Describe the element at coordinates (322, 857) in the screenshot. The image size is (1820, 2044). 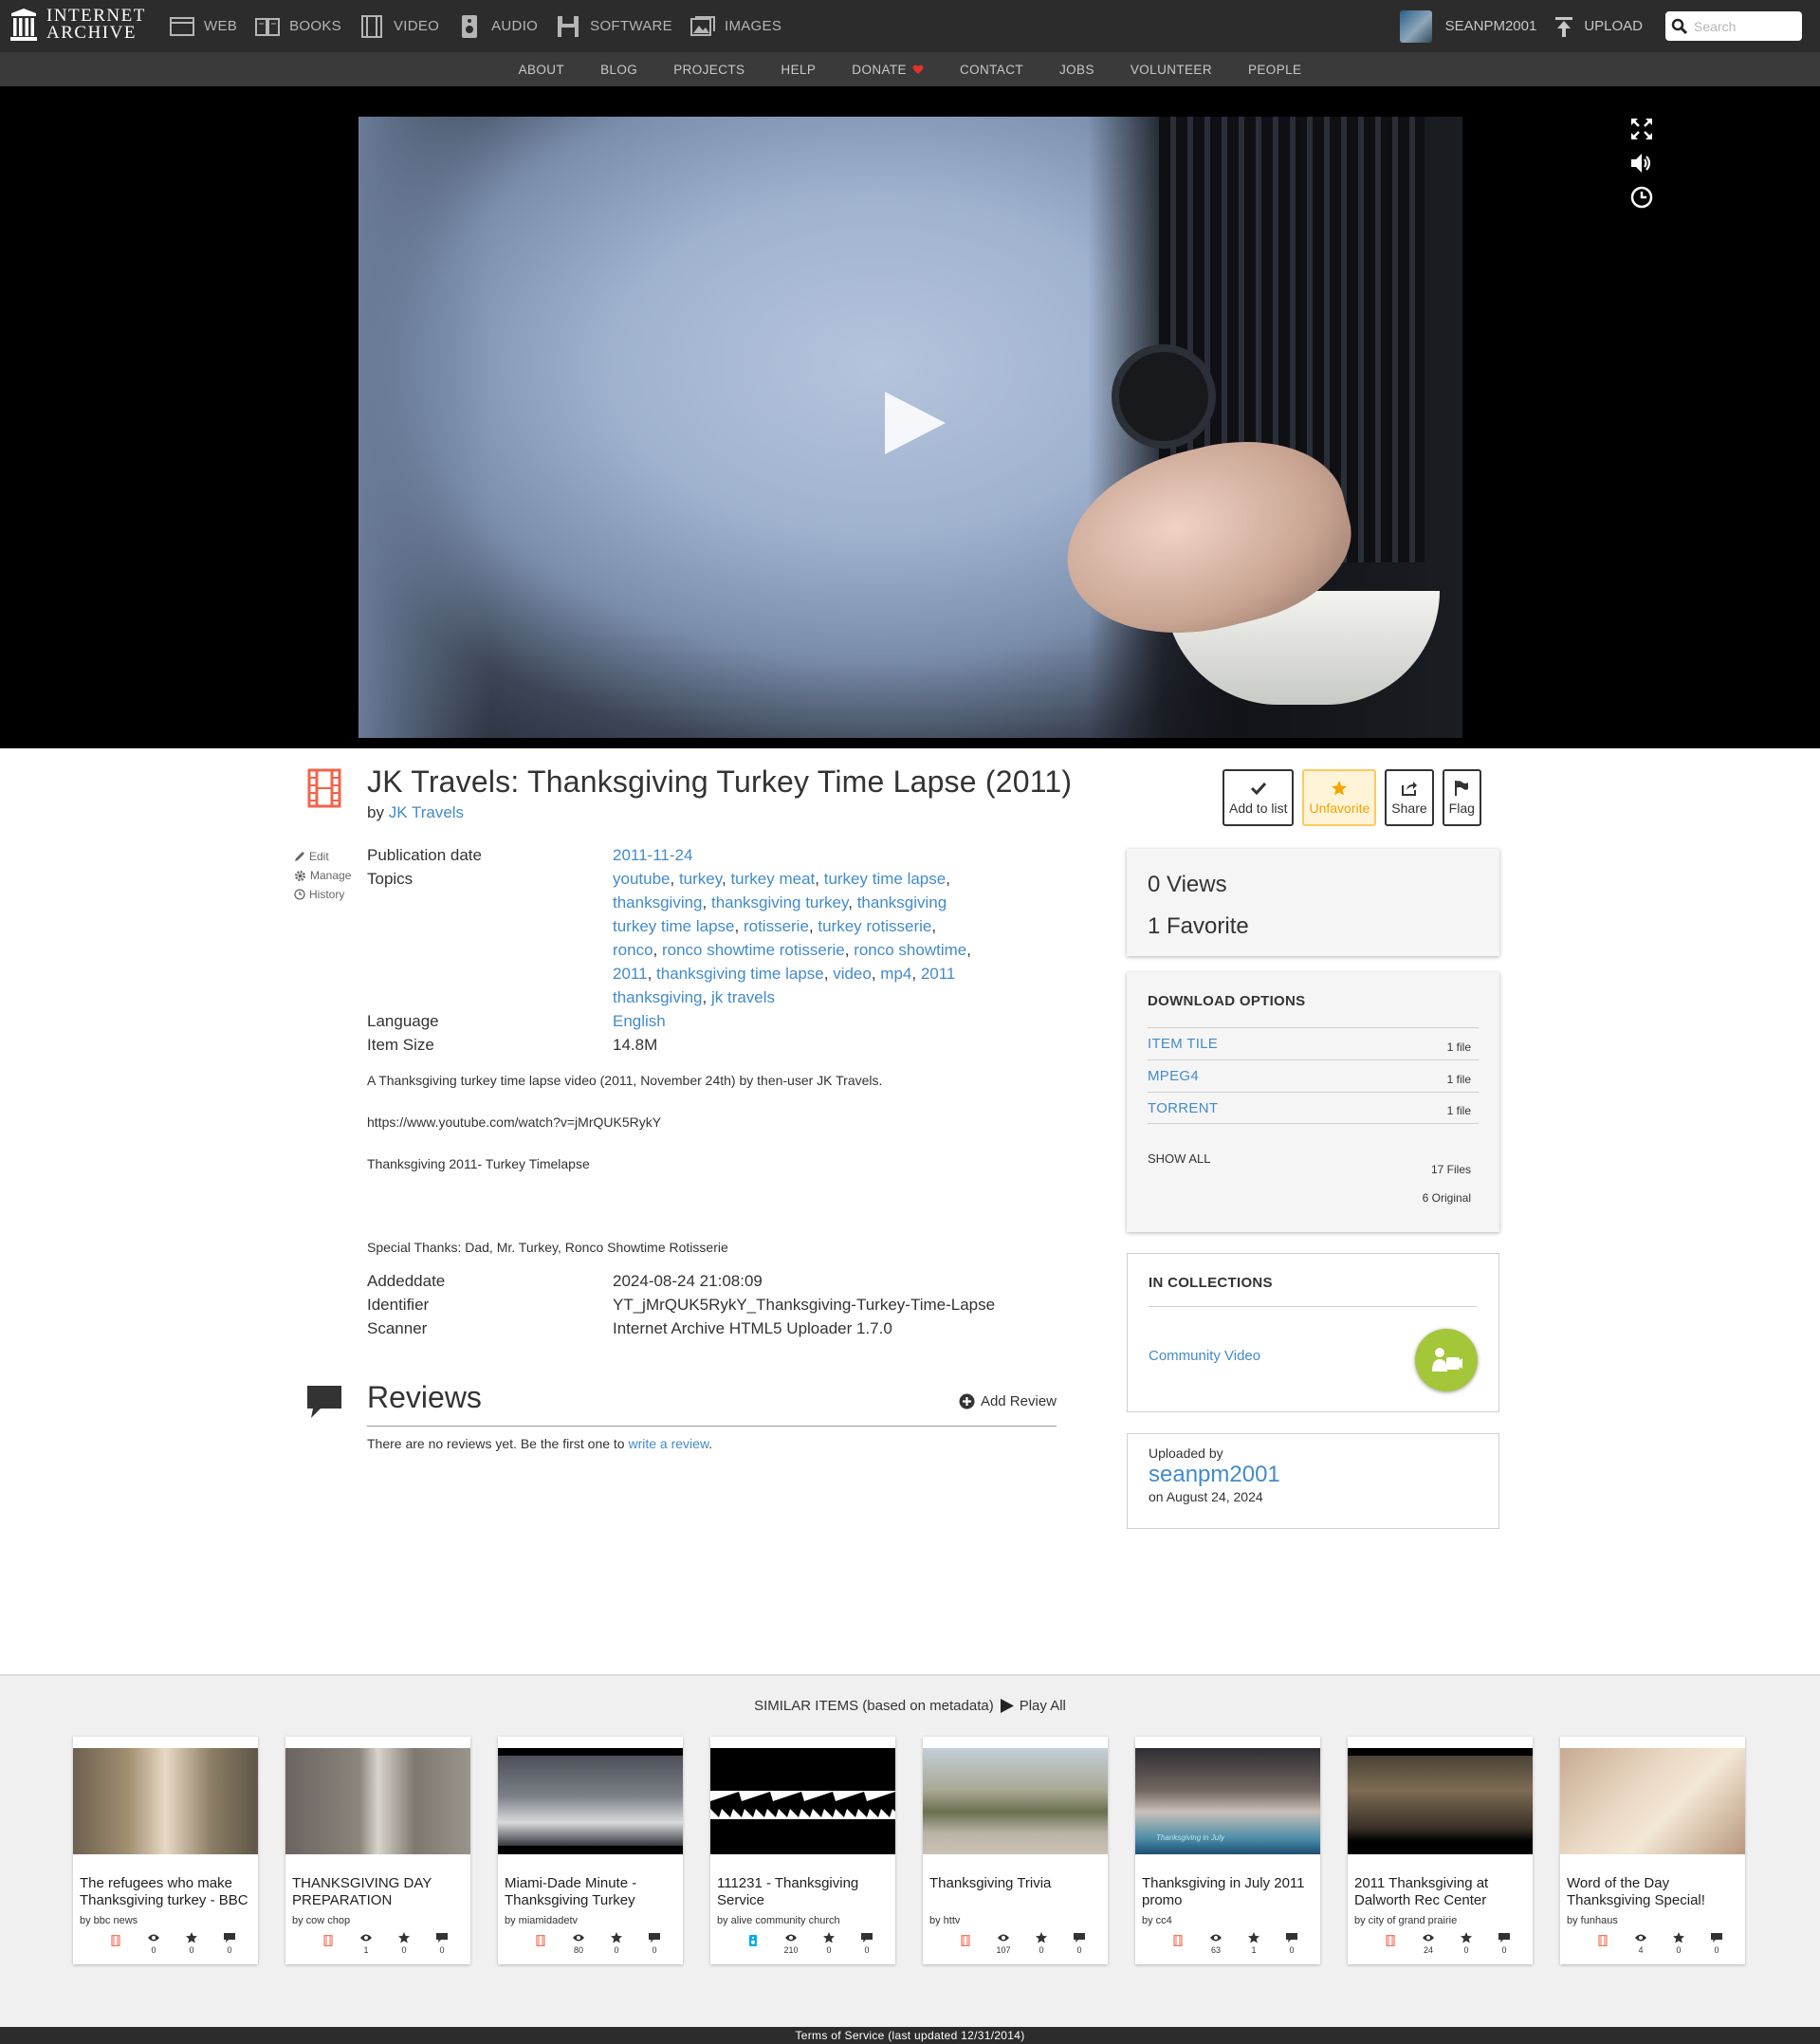
I see `edit-link: Edit` at that location.